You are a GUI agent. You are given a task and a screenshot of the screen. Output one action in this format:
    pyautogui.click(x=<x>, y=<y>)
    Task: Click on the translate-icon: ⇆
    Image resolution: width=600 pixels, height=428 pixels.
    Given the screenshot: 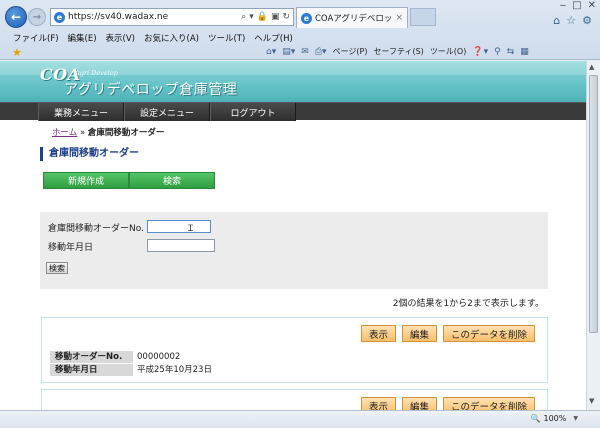 What is the action you would take?
    pyautogui.click(x=511, y=52)
    